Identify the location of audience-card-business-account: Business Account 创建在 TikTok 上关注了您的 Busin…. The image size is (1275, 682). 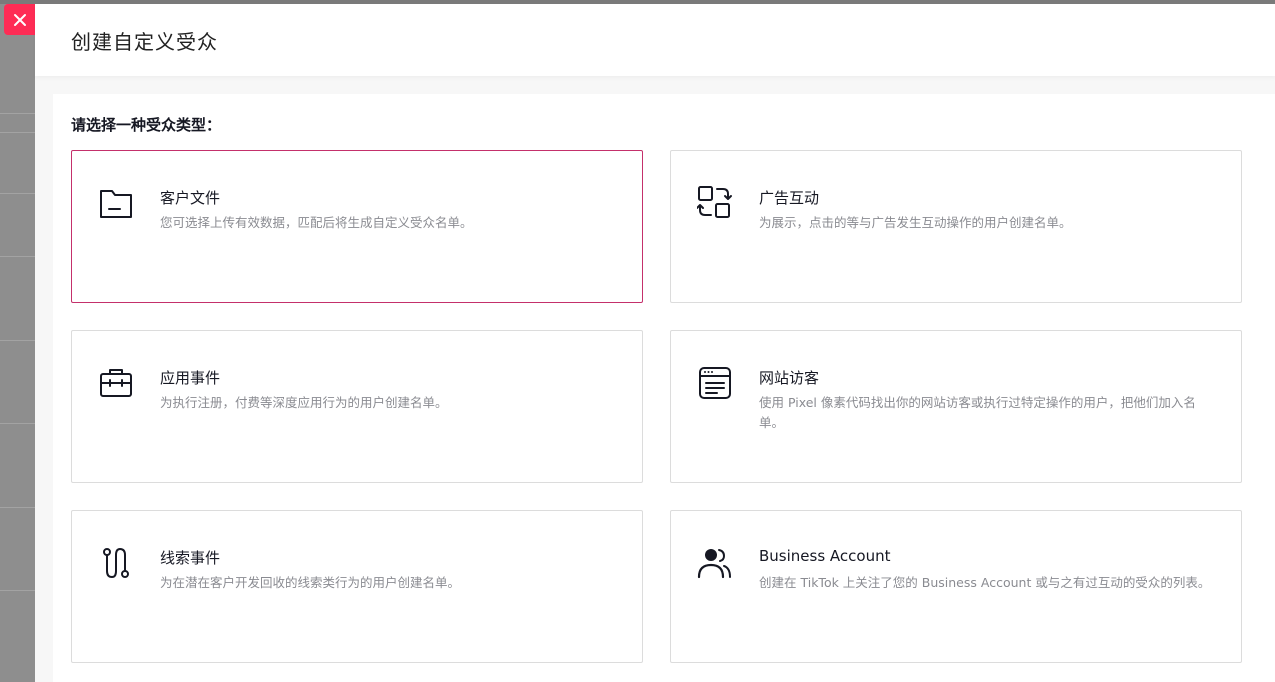
(956, 586).